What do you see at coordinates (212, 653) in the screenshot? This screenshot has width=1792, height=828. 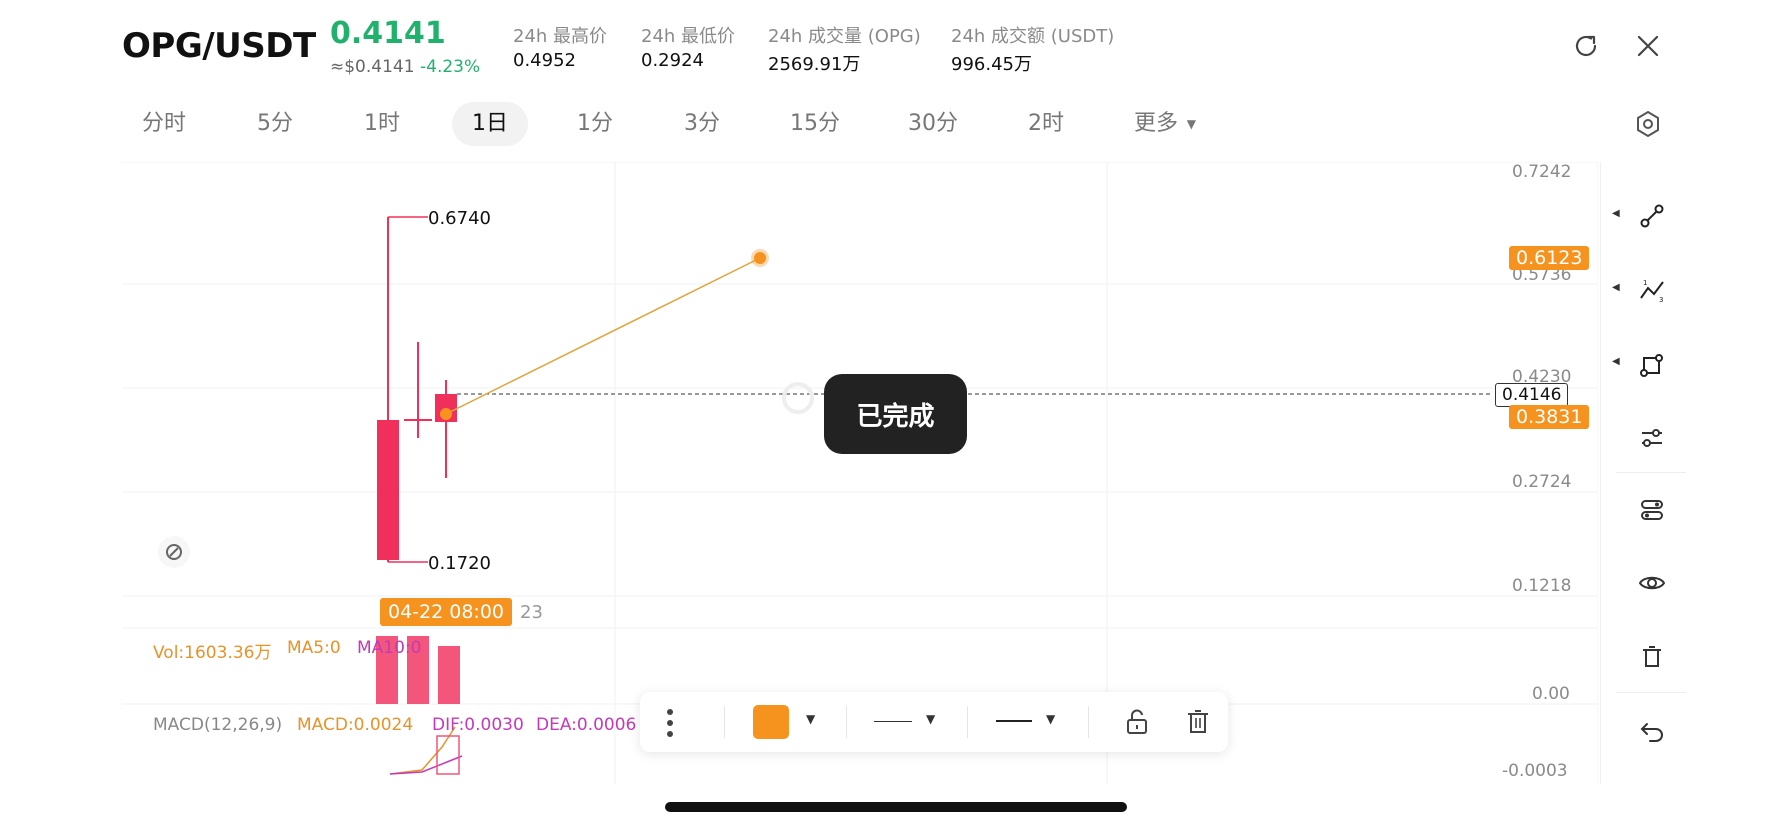 I see `vol-legend: Vol:1603.36万` at bounding box center [212, 653].